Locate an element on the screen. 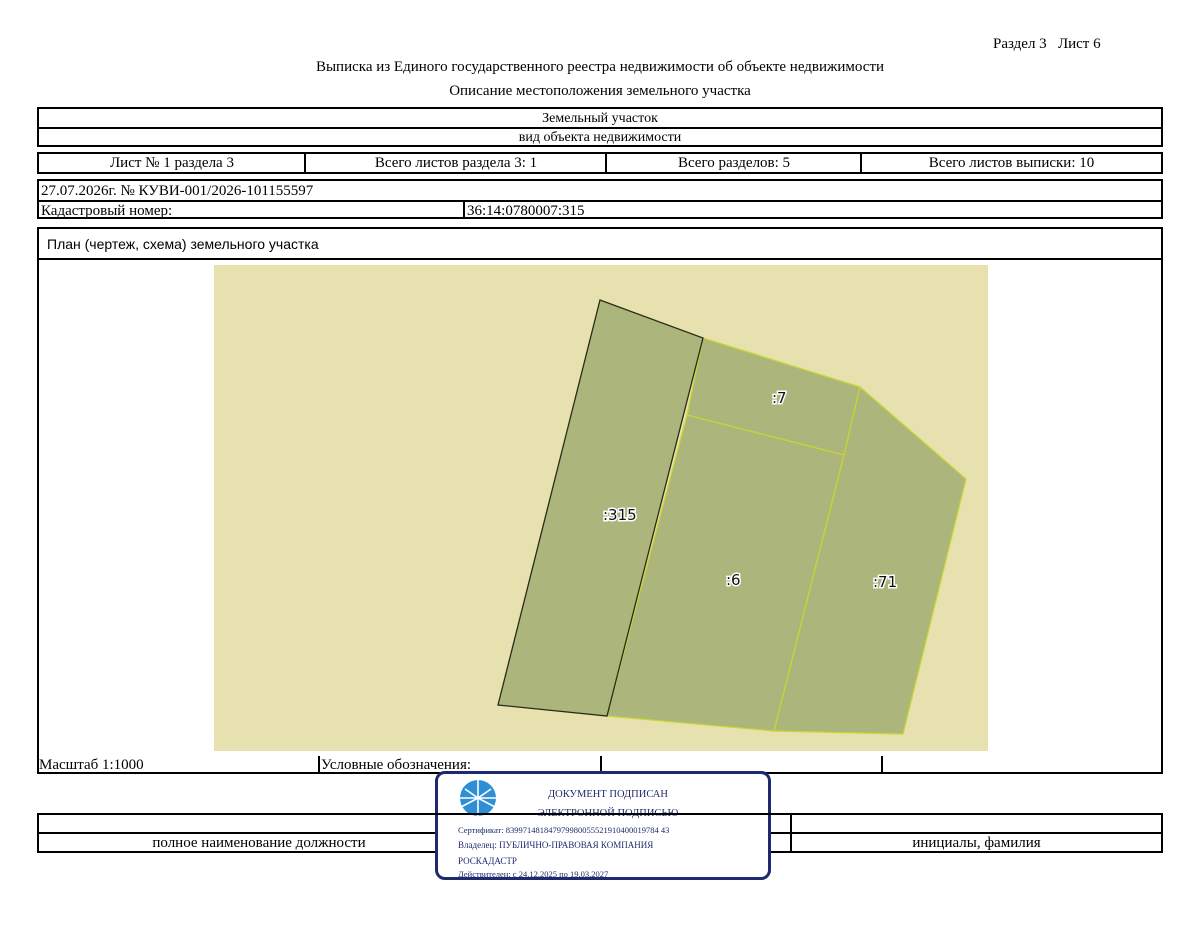  sheet-number: Лист 6 is located at coordinates (1079, 44).